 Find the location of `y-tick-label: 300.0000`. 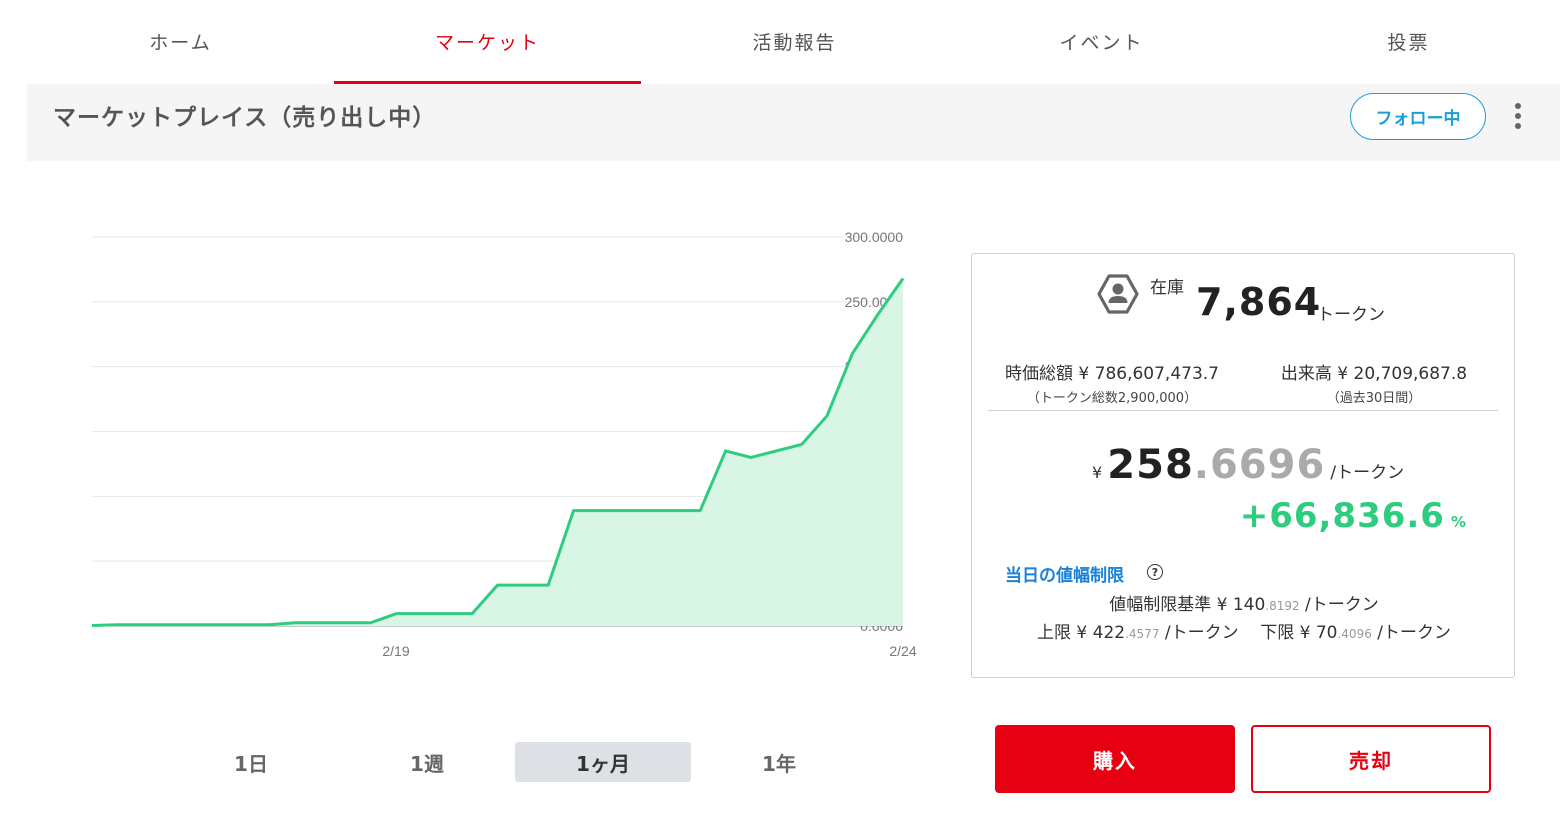

y-tick-label: 300.0000 is located at coordinates (874, 237).